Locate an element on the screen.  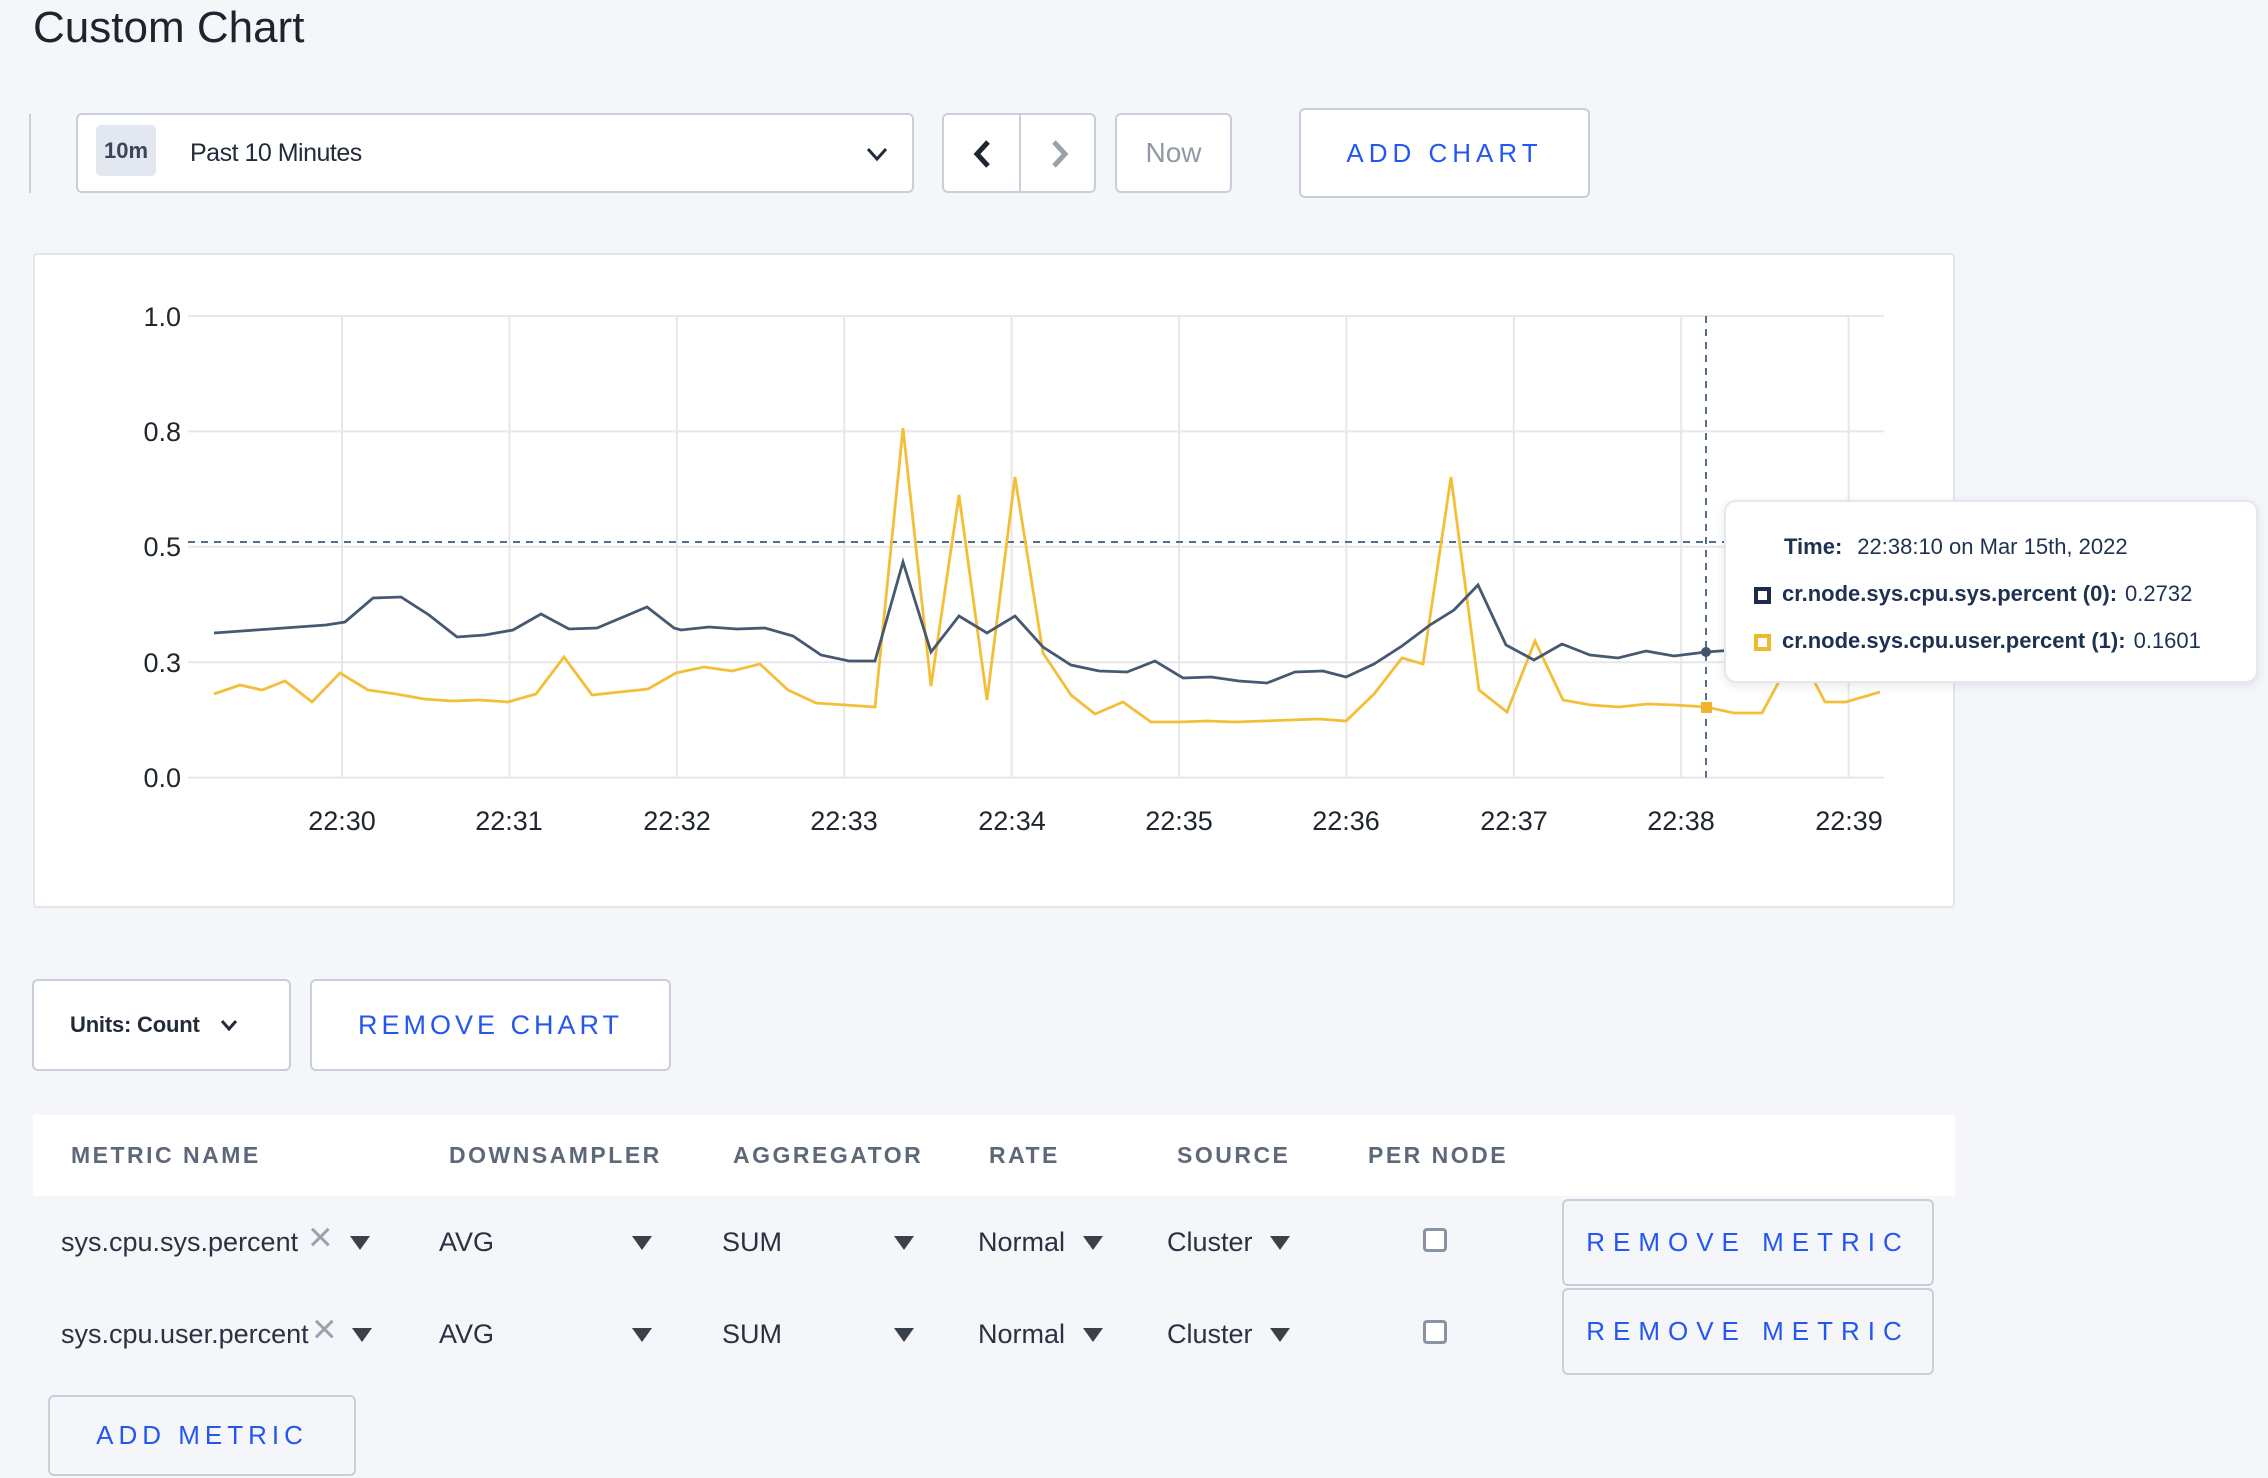
svg-text: 0.8 is located at coordinates (162, 432).